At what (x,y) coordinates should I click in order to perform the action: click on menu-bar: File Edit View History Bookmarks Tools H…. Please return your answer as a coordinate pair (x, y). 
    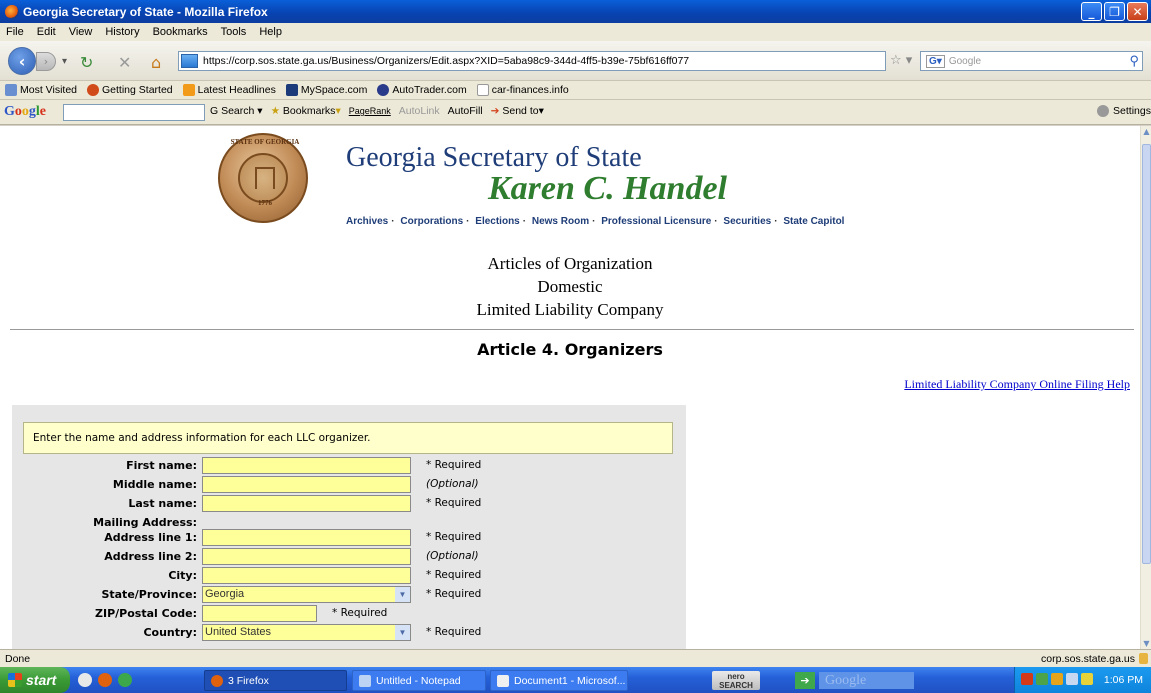
    Looking at the image, I should click on (575, 32).